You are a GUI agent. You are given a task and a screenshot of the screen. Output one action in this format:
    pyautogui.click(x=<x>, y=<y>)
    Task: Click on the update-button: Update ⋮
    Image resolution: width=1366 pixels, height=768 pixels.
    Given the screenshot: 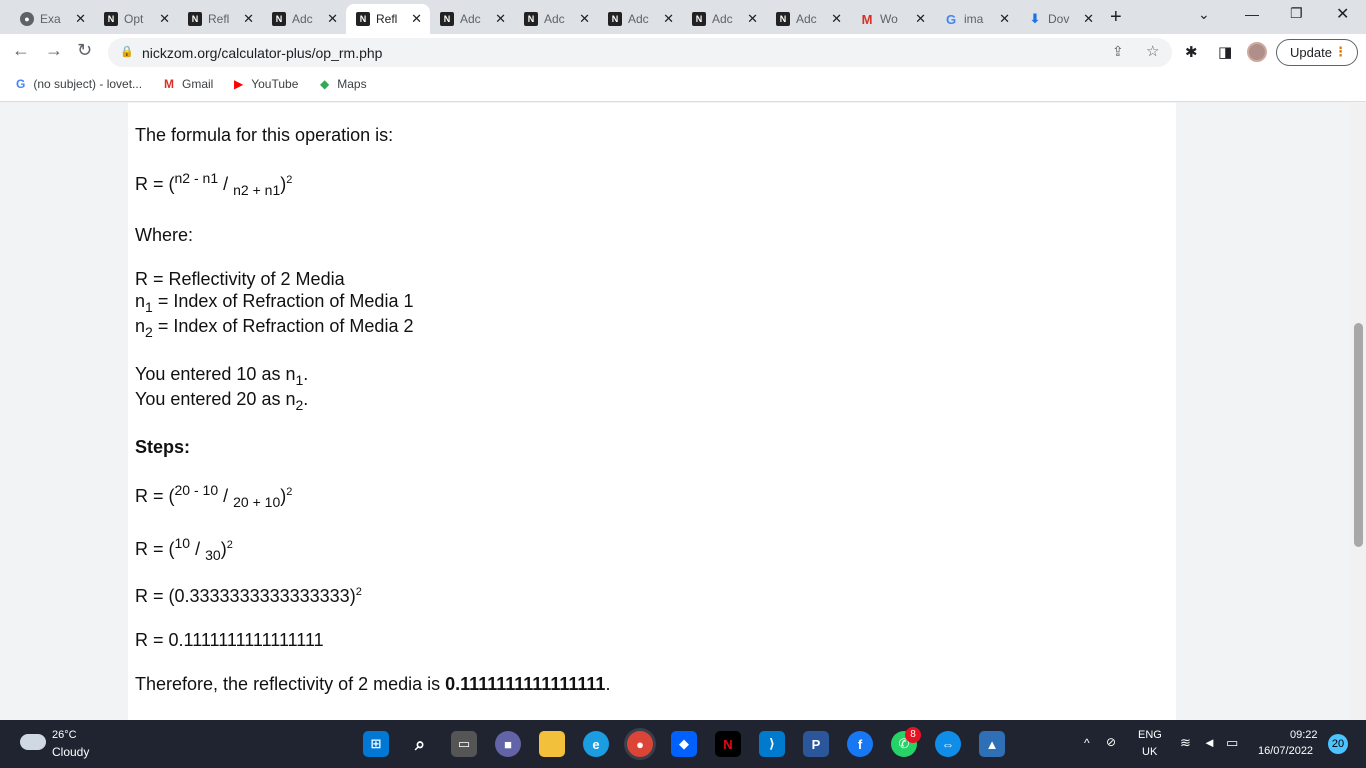 What is the action you would take?
    pyautogui.click(x=1317, y=52)
    